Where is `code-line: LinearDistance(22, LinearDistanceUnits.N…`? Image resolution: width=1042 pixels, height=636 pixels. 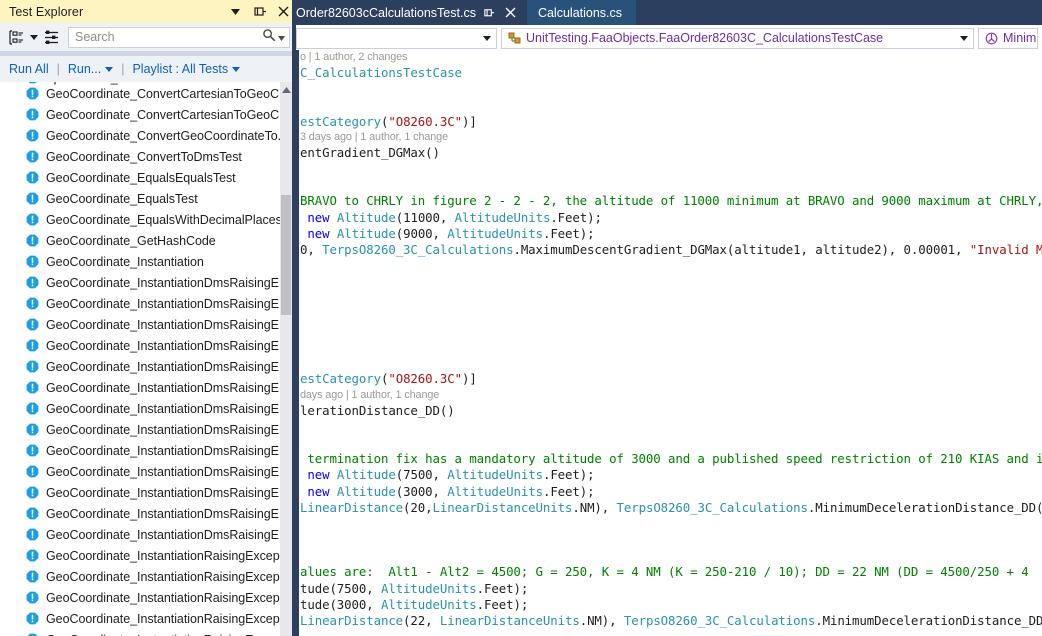 code-line: LinearDistance(22, LinearDistanceUnits.N… is located at coordinates (671, 621).